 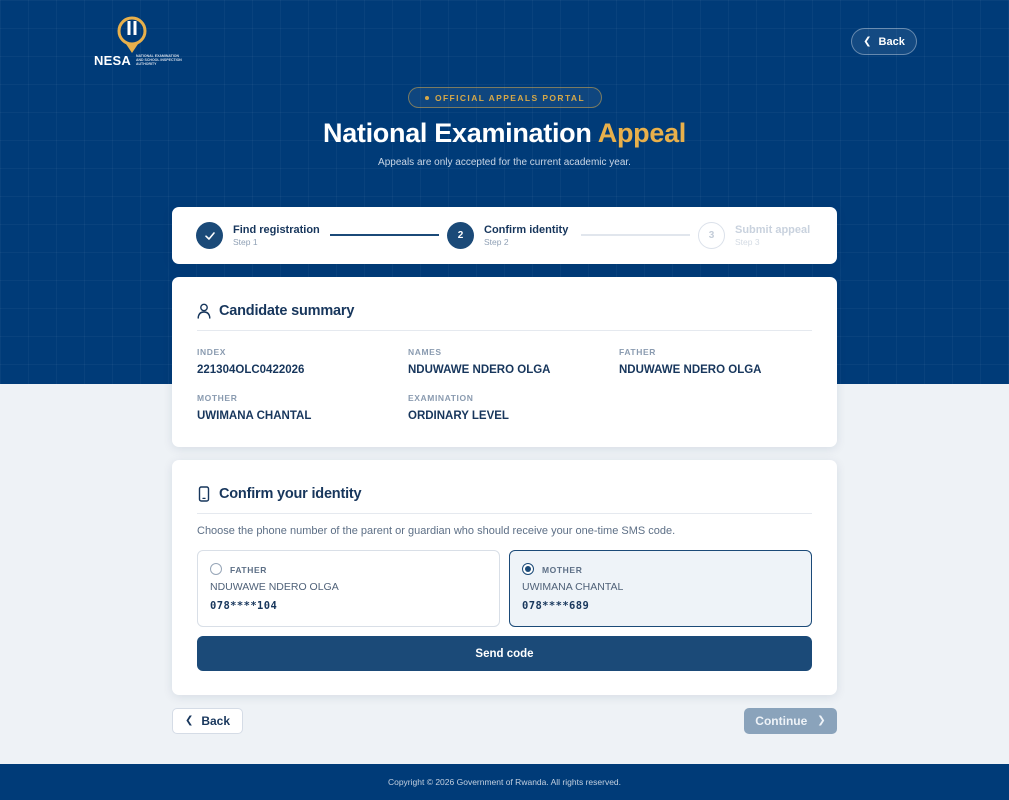 I want to click on field-label: MOTHER, so click(x=217, y=398).